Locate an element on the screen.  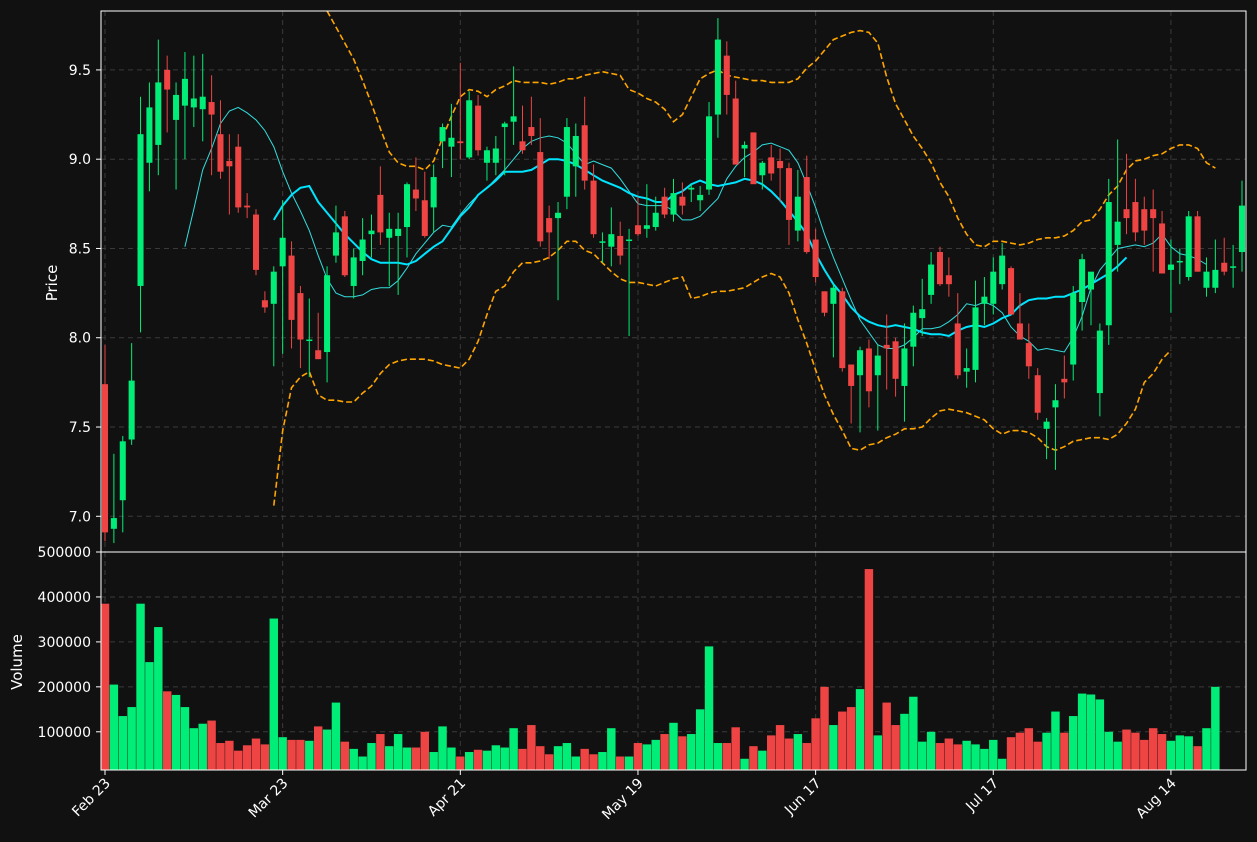
x-tick-label: Apr 21 is located at coordinates (447, 798).